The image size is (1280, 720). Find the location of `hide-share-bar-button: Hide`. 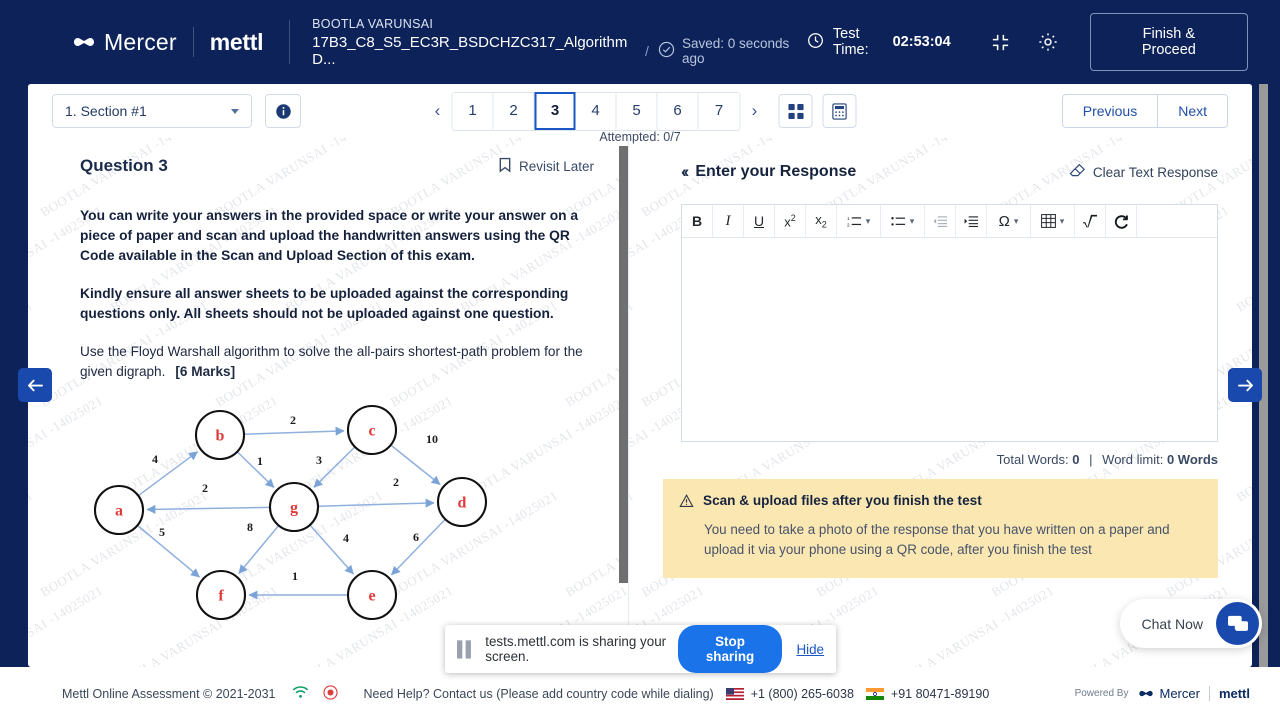

hide-share-bar-button: Hide is located at coordinates (810, 649).